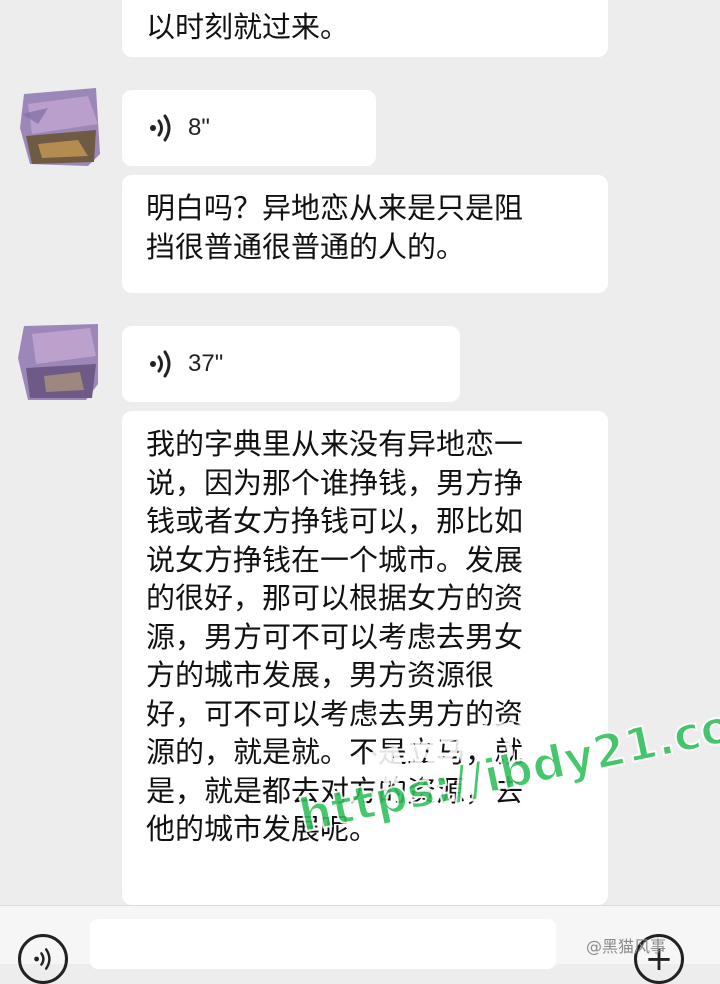 The image size is (720, 984). Describe the element at coordinates (323, 944) in the screenshot. I see `message-input` at that location.